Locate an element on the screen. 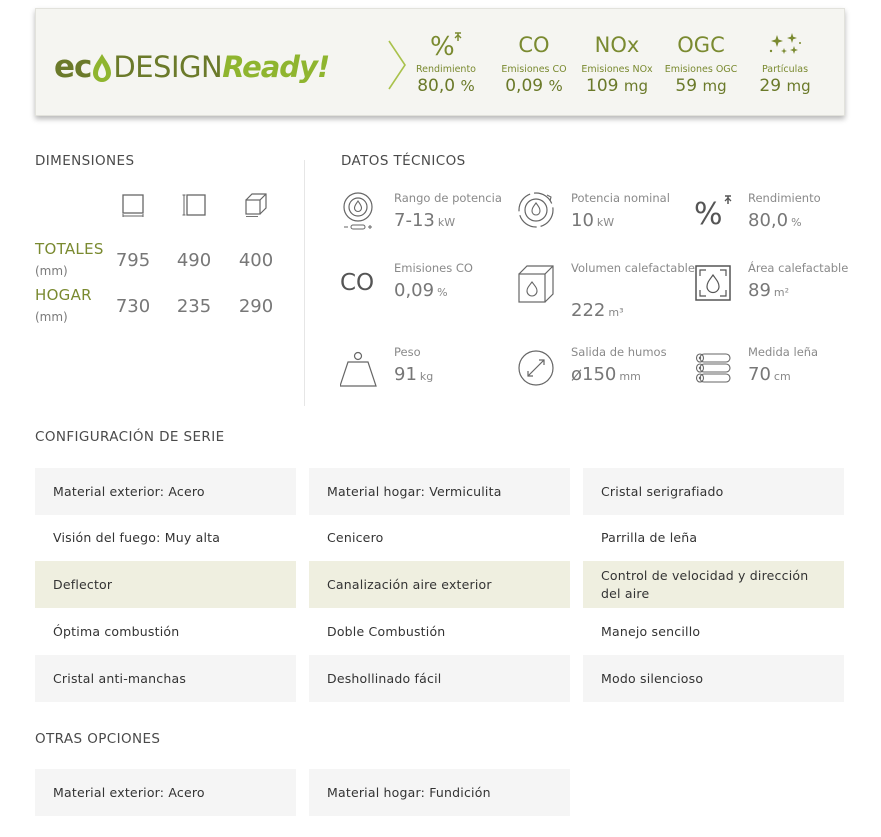  tech-item-heated-volume: Volumen calefactable 222 m³ is located at coordinates (606, 295).